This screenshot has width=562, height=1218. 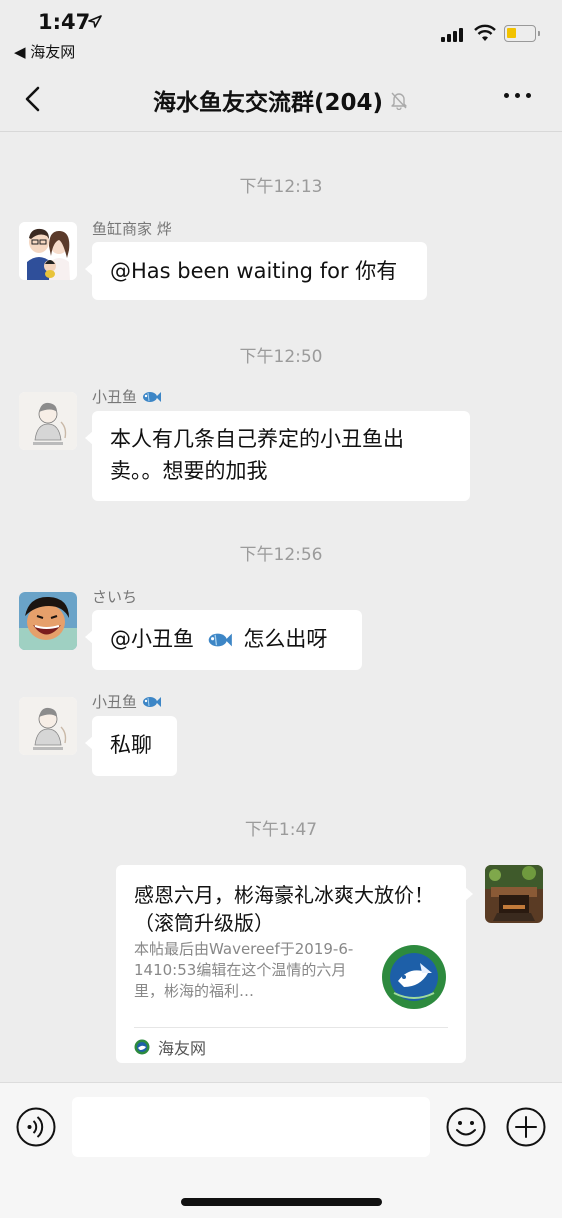 I want to click on source-logo-icon, so click(x=142, y=1047).